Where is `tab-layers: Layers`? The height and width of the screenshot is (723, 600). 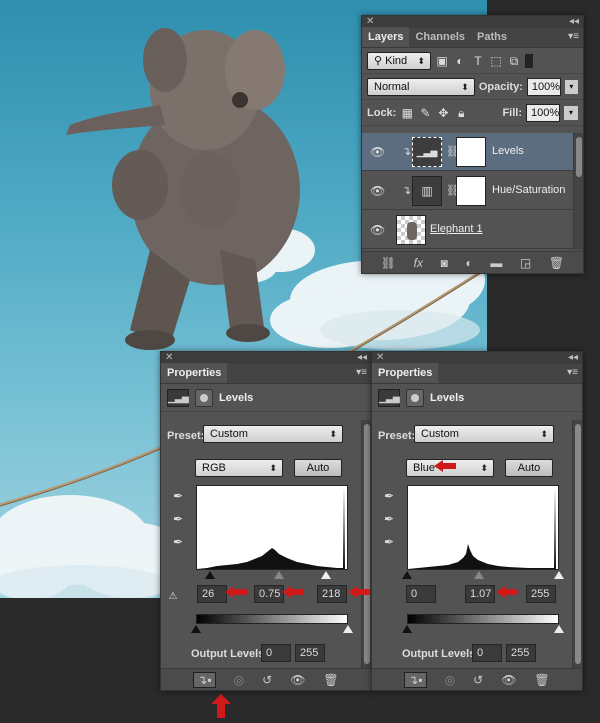 tab-layers: Layers is located at coordinates (386, 37).